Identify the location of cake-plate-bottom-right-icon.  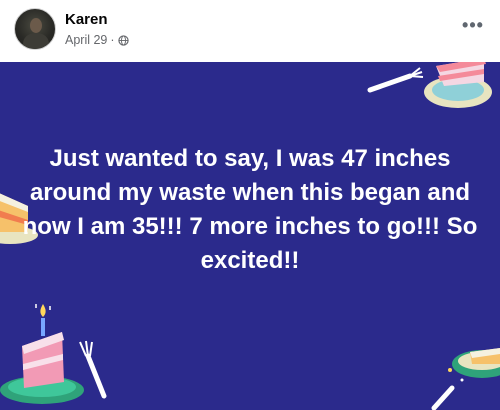
(465, 379).